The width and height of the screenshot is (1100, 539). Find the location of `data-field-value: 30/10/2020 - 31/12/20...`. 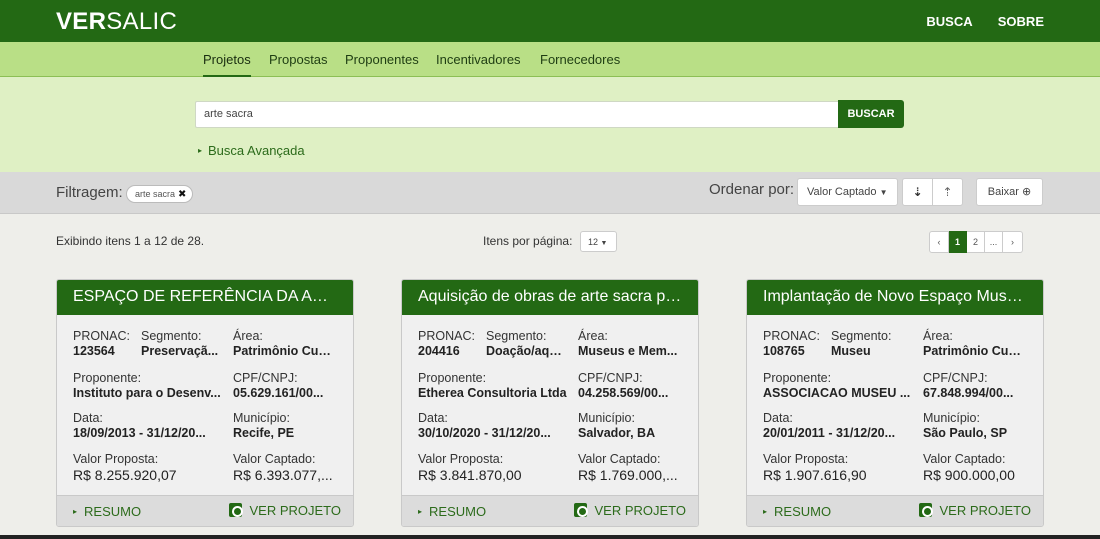

data-field-value: 30/10/2020 - 31/12/20... is located at coordinates (484, 433).